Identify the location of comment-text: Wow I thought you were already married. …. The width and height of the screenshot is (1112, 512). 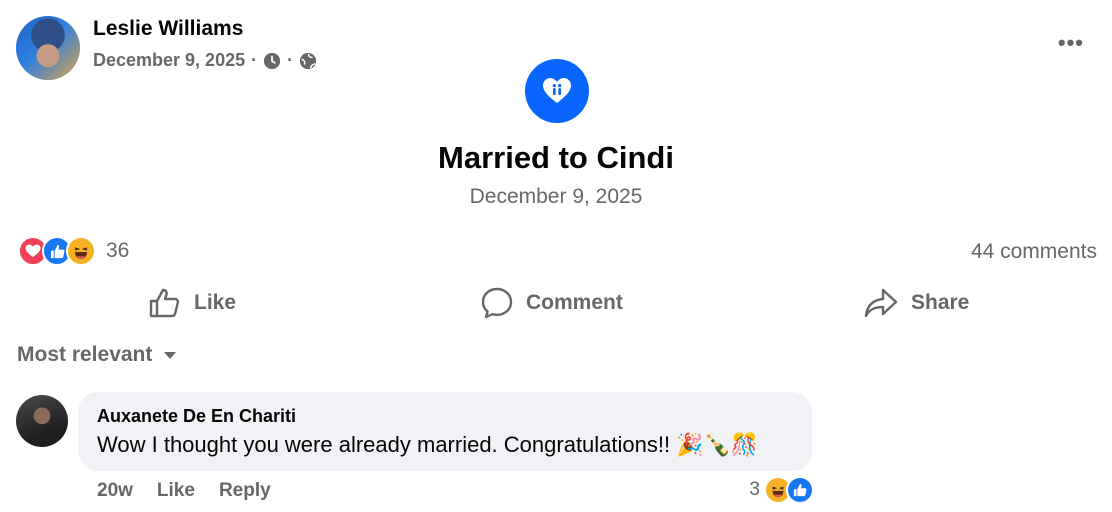
(427, 445).